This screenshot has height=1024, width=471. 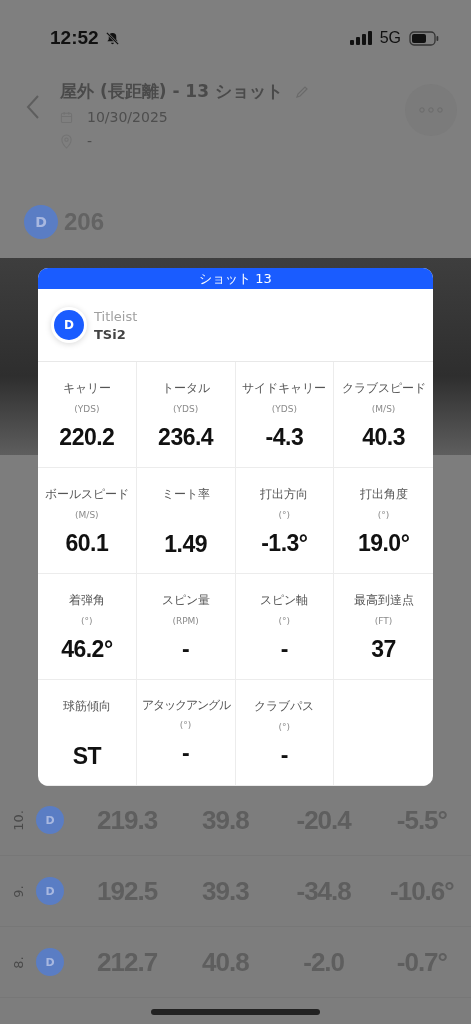 What do you see at coordinates (87, 543) in the screenshot?
I see `metric-value: 60.1` at bounding box center [87, 543].